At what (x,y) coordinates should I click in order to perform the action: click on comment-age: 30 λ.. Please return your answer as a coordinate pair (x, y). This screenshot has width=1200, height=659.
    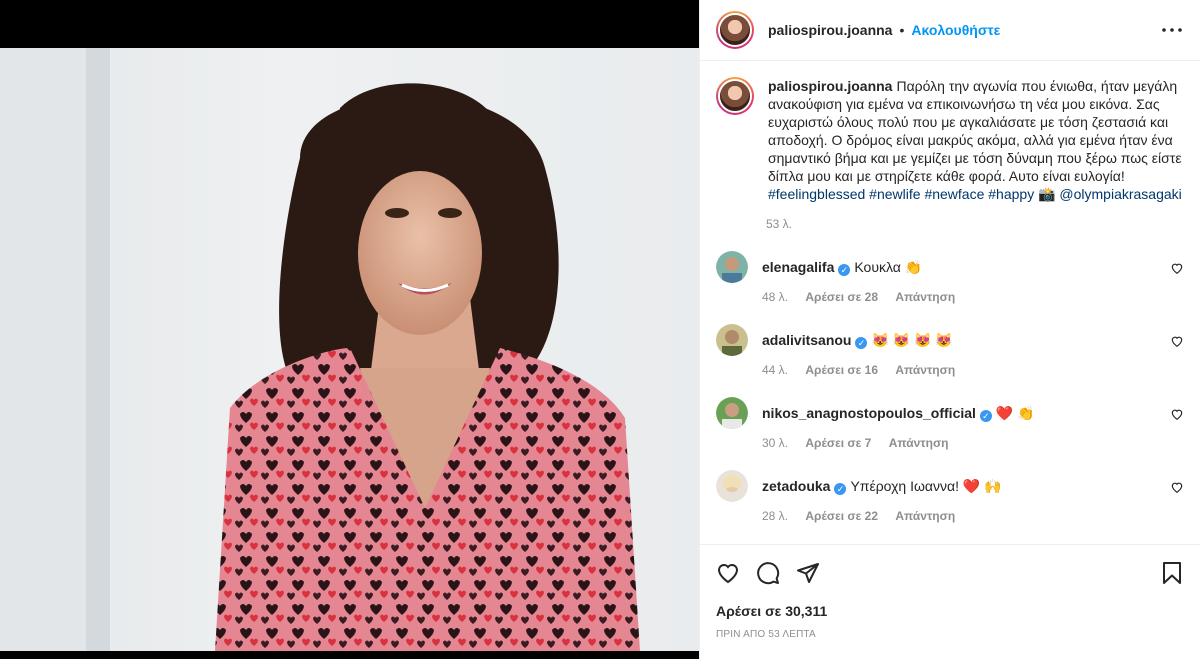
    Looking at the image, I should click on (775, 443).